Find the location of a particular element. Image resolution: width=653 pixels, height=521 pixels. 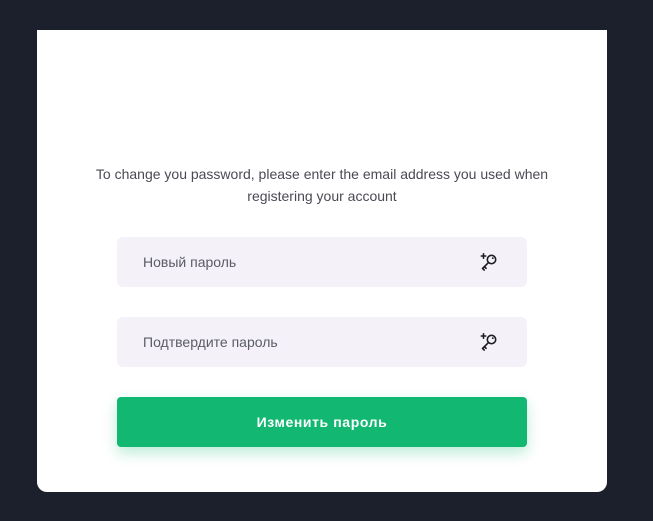

confirm-password-input is located at coordinates (322, 342).